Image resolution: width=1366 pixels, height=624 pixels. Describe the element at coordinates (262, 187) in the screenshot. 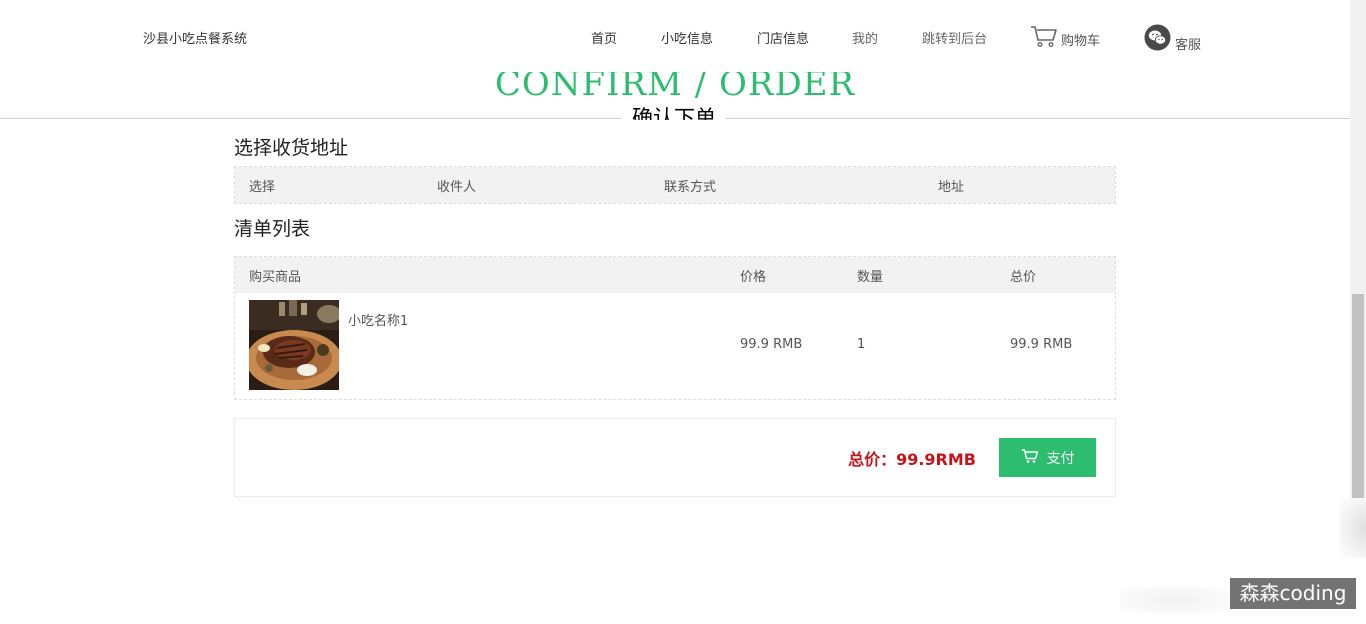

I see `col-select: 选择` at that location.